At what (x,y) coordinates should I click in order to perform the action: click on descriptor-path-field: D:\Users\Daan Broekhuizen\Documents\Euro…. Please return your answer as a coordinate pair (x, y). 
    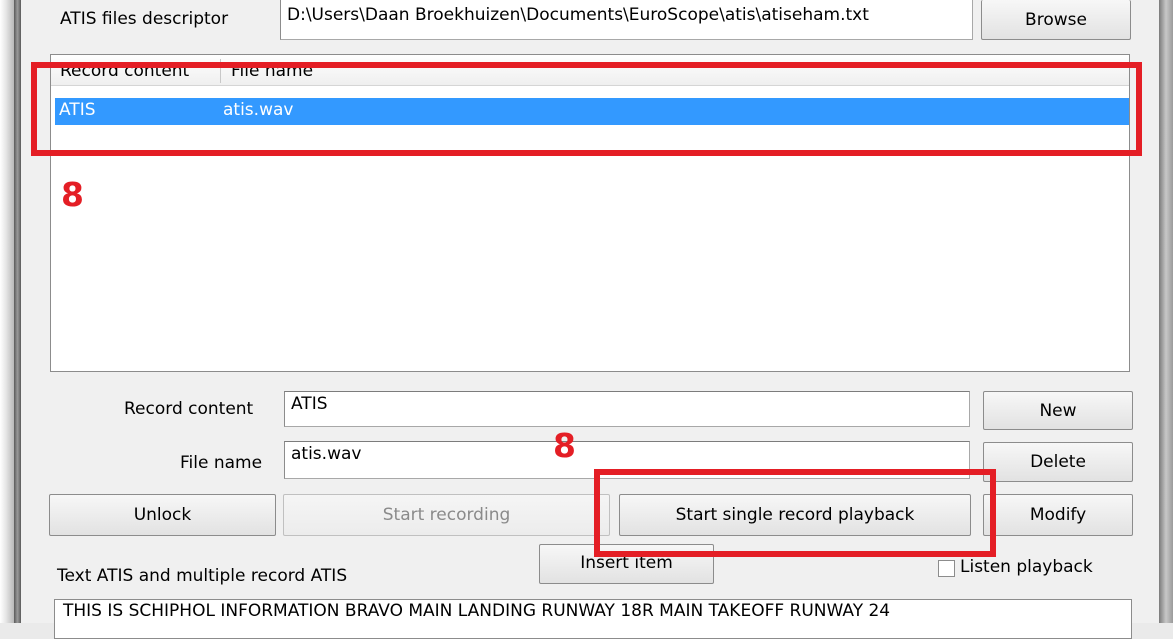
    Looking at the image, I should click on (626, 20).